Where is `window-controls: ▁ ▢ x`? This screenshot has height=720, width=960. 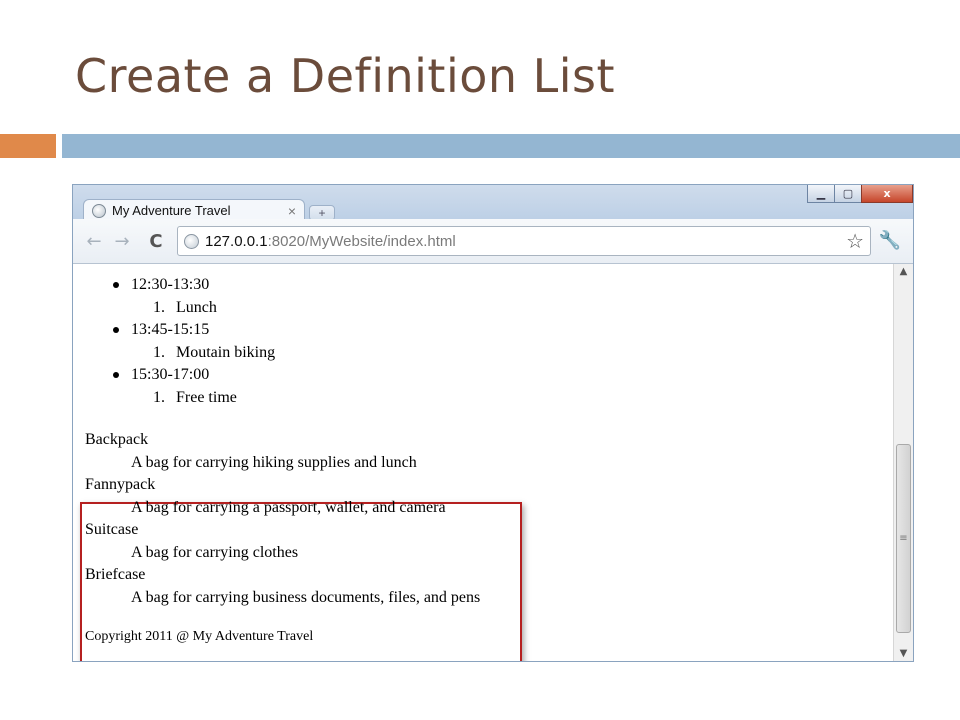
window-controls: ▁ ▢ x is located at coordinates (860, 194).